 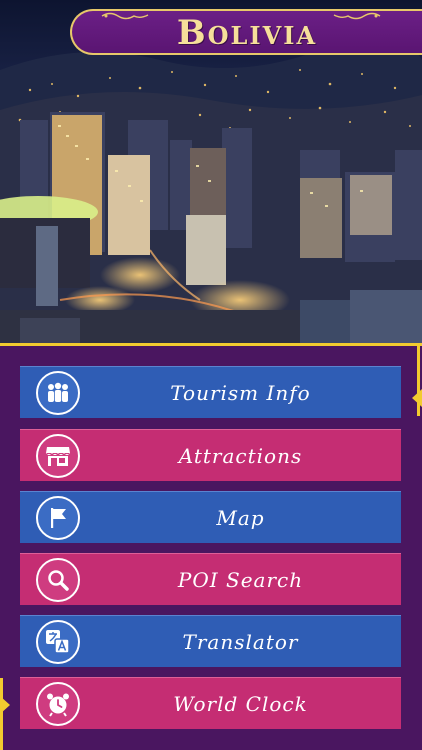 I want to click on right-flourish-ornament, so click(x=357, y=16).